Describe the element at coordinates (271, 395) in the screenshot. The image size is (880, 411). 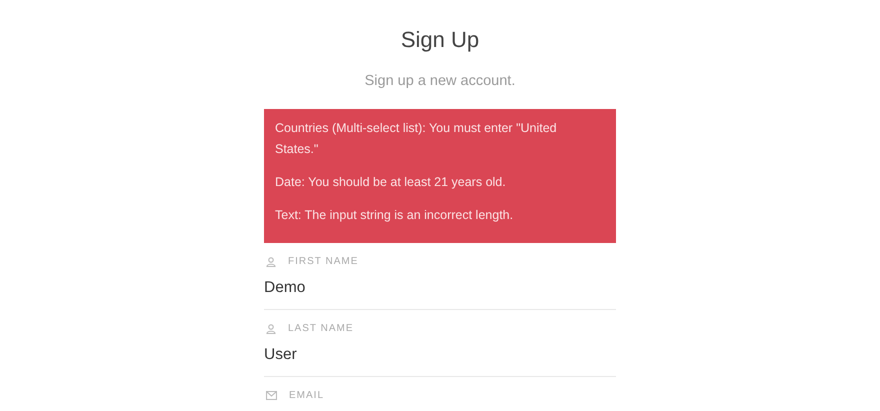
I see `envelope-icon` at that location.